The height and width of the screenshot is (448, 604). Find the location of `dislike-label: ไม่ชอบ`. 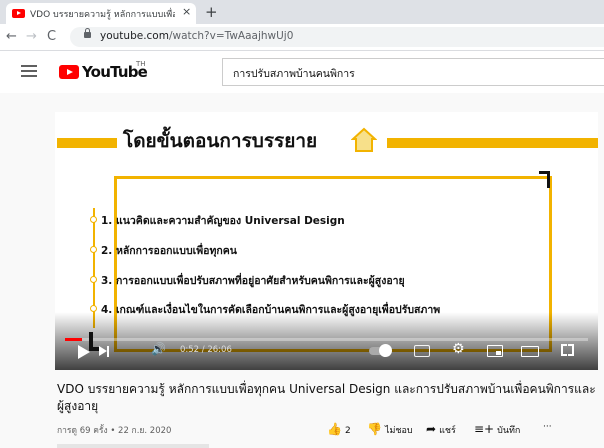

dislike-label: ไม่ชอบ is located at coordinates (398, 431).